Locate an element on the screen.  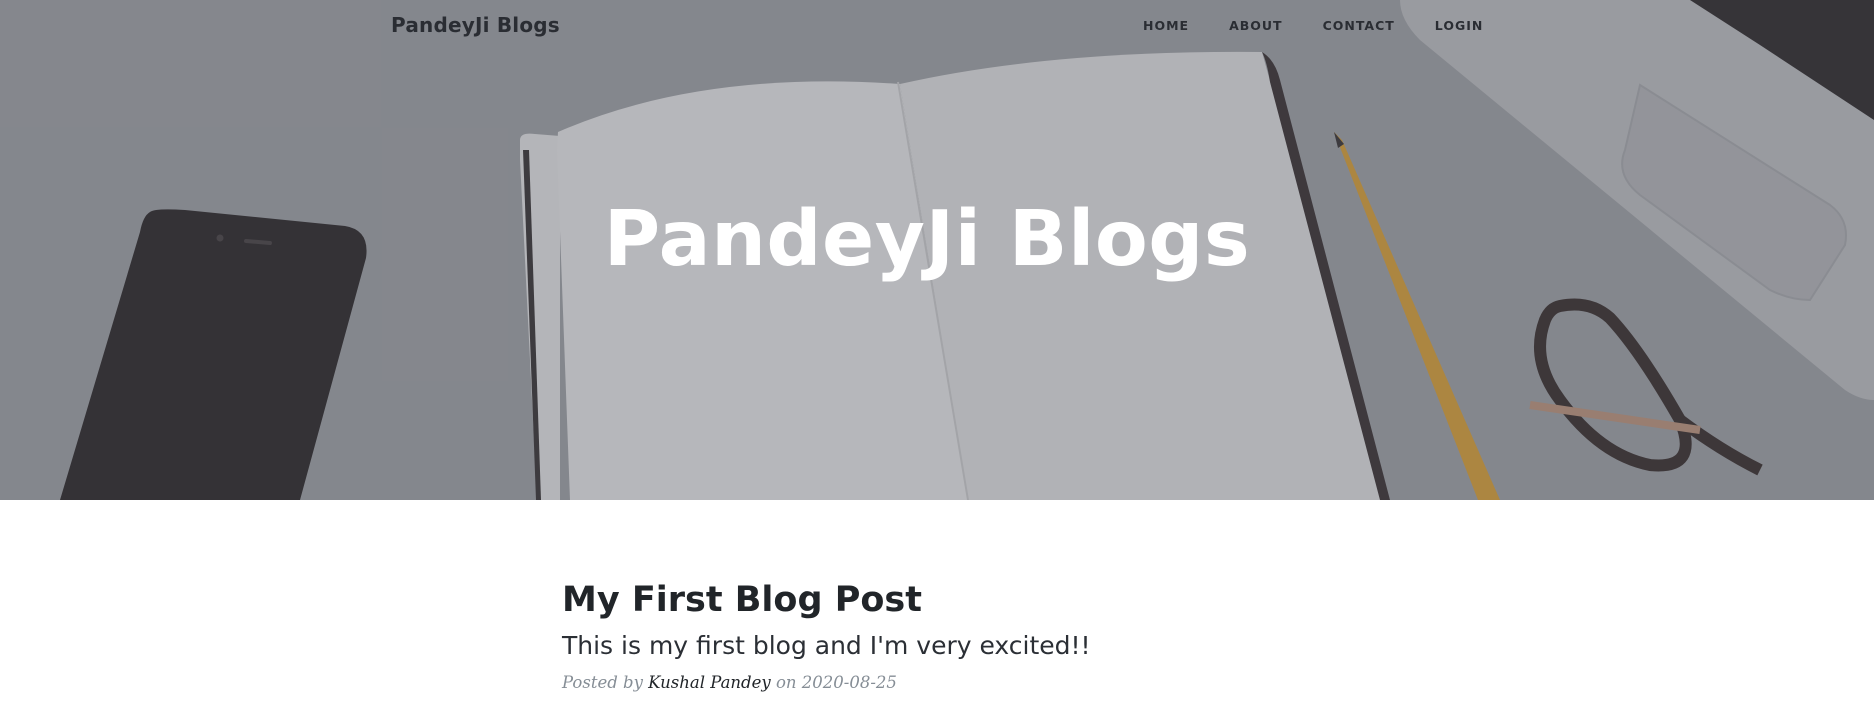
nav-link-home: HOME is located at coordinates (1166, 25).